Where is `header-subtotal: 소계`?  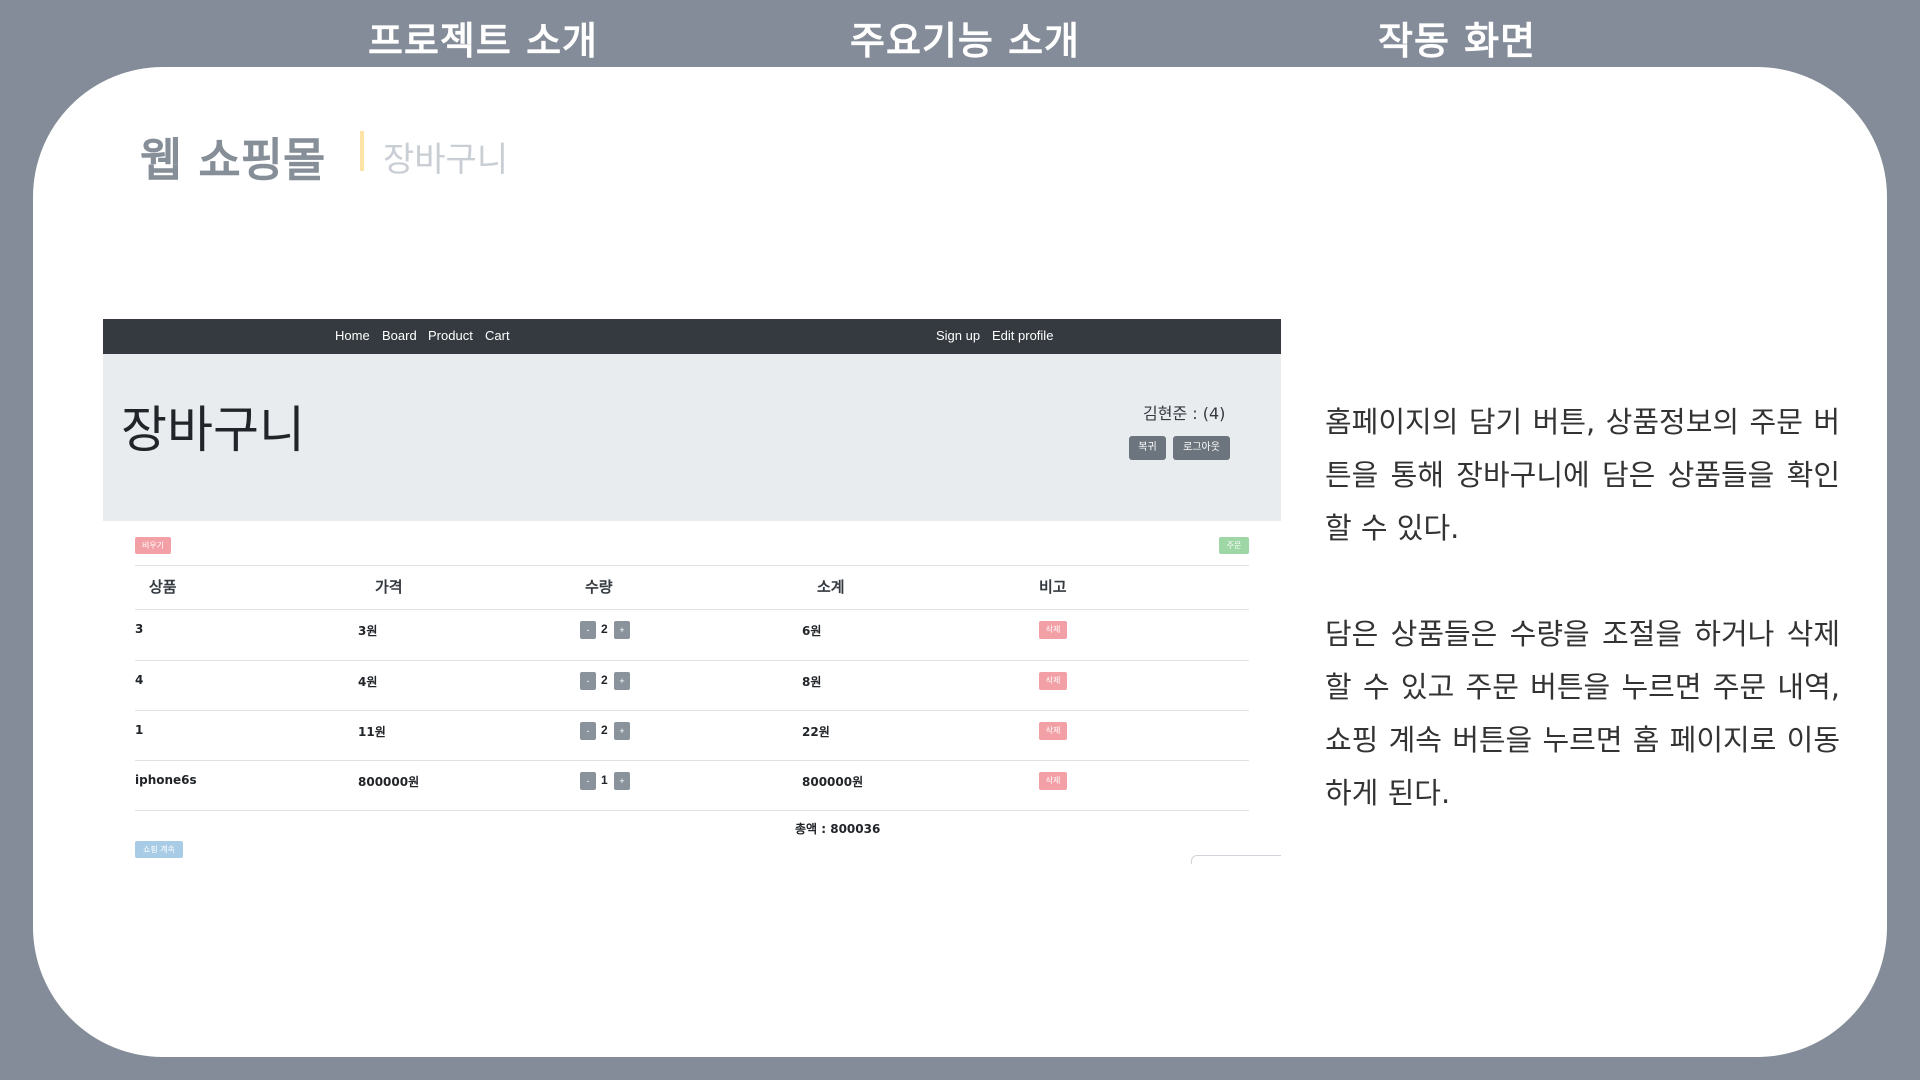 header-subtotal: 소계 is located at coordinates (831, 587).